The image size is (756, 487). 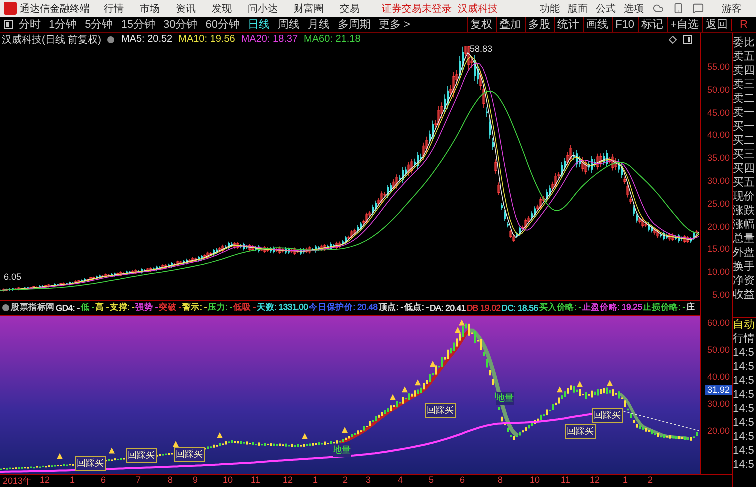 I want to click on axis-label: 10.00, so click(x=718, y=272).